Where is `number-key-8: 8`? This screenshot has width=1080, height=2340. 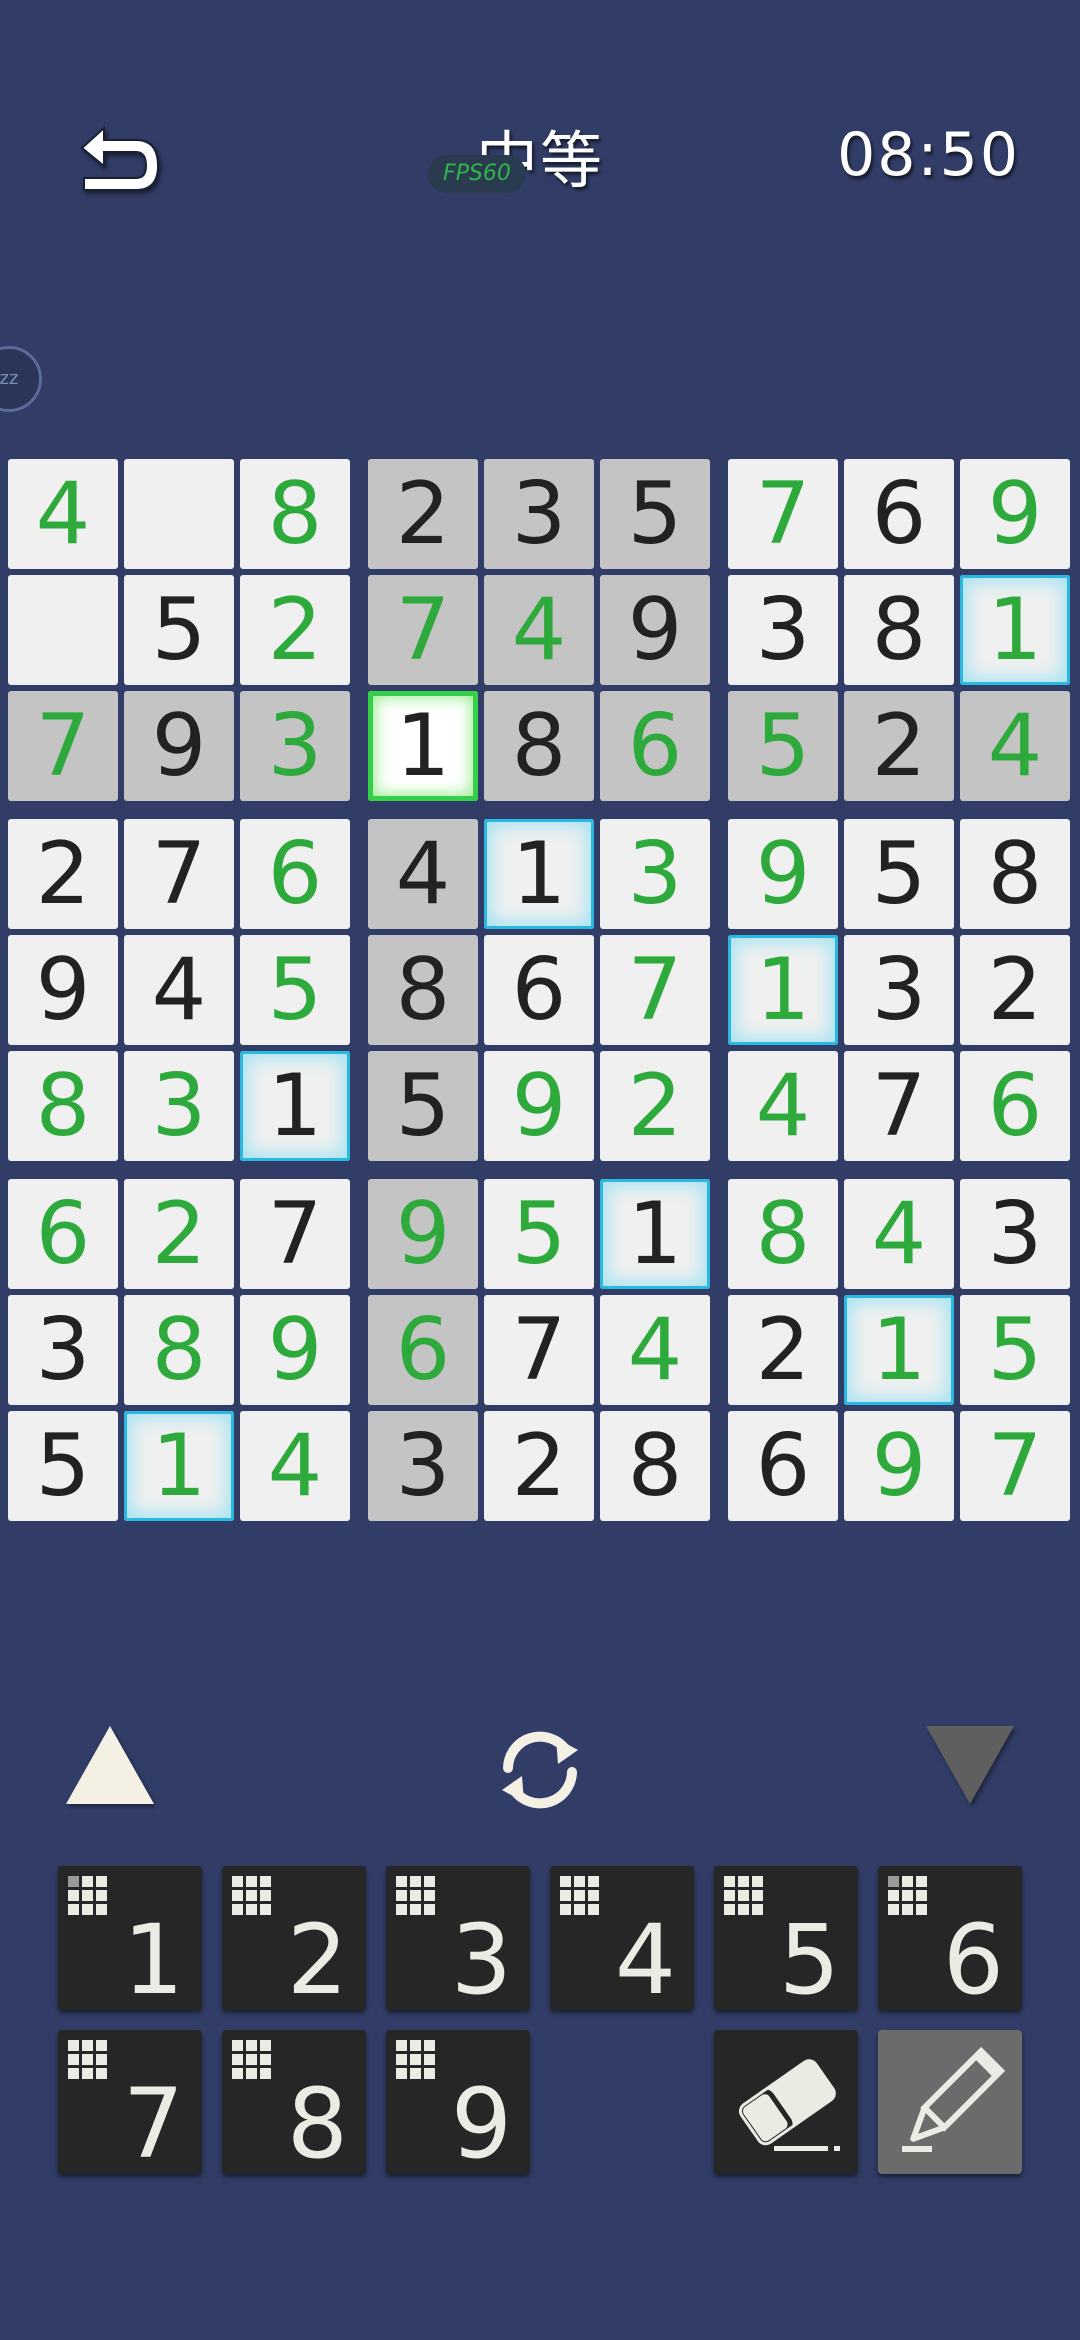 number-key-8: 8 is located at coordinates (294, 2105).